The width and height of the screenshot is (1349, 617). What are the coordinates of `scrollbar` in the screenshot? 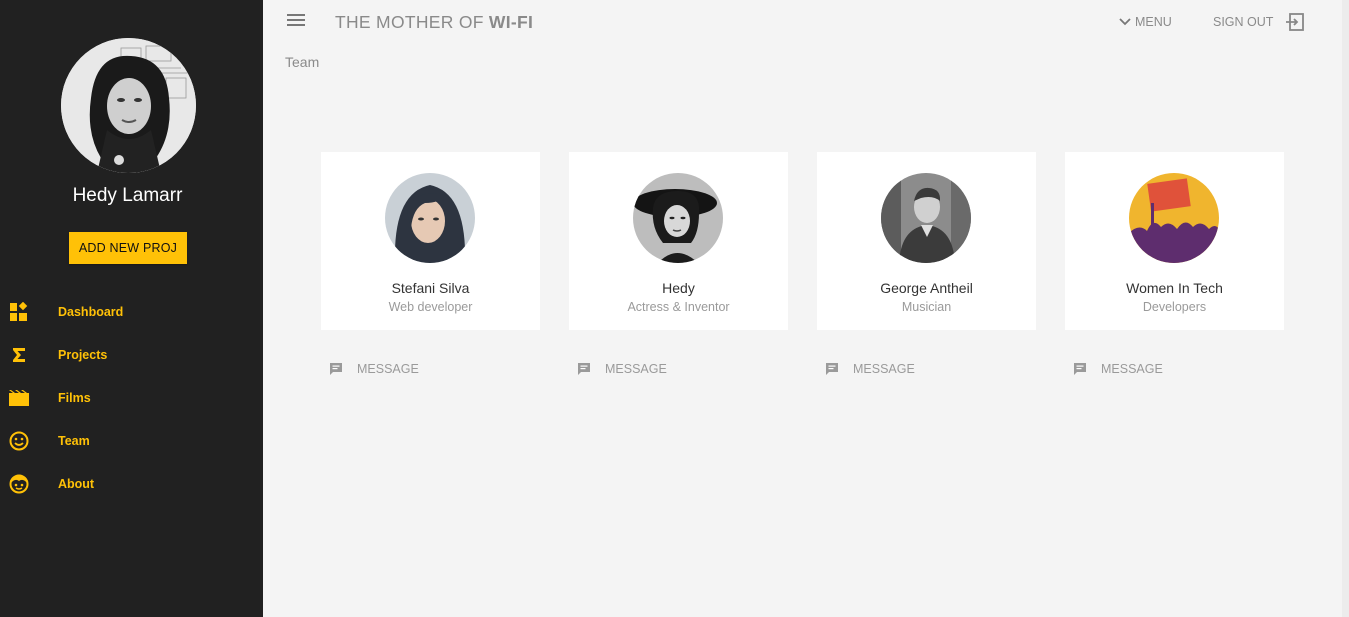 It's located at (1345, 308).